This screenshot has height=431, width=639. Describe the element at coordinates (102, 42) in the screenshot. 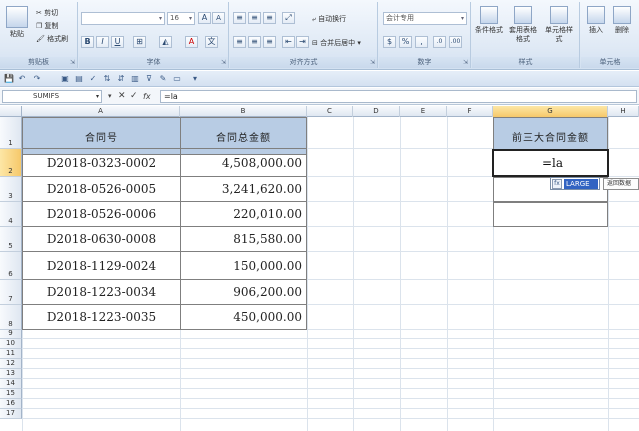

I see `italic-button: I` at that location.